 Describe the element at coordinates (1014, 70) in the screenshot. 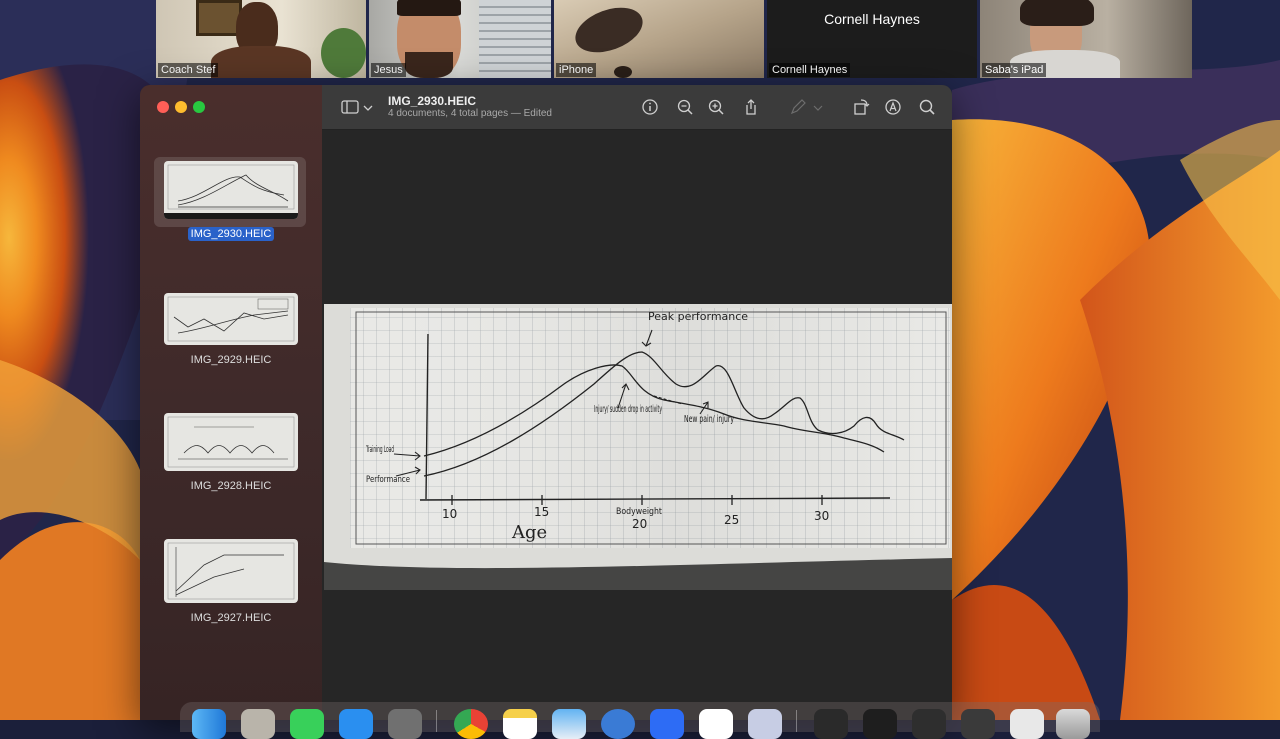

I see `participant-name: Saba's iPad` at that location.